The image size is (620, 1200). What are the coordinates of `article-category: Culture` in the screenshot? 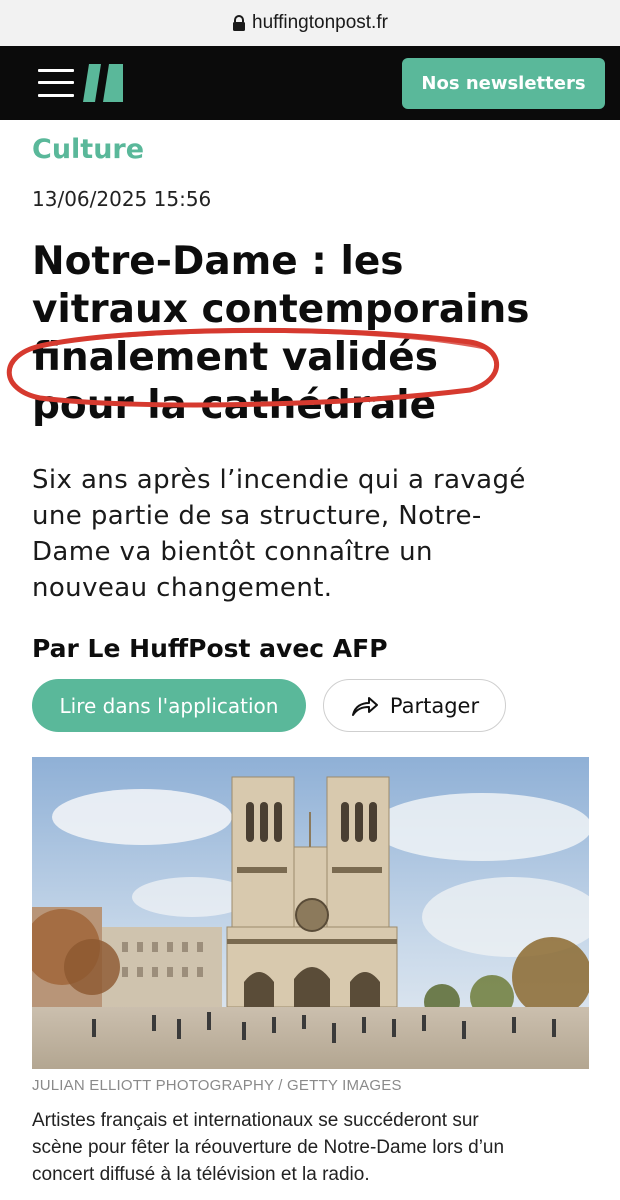 It's located at (88, 149).